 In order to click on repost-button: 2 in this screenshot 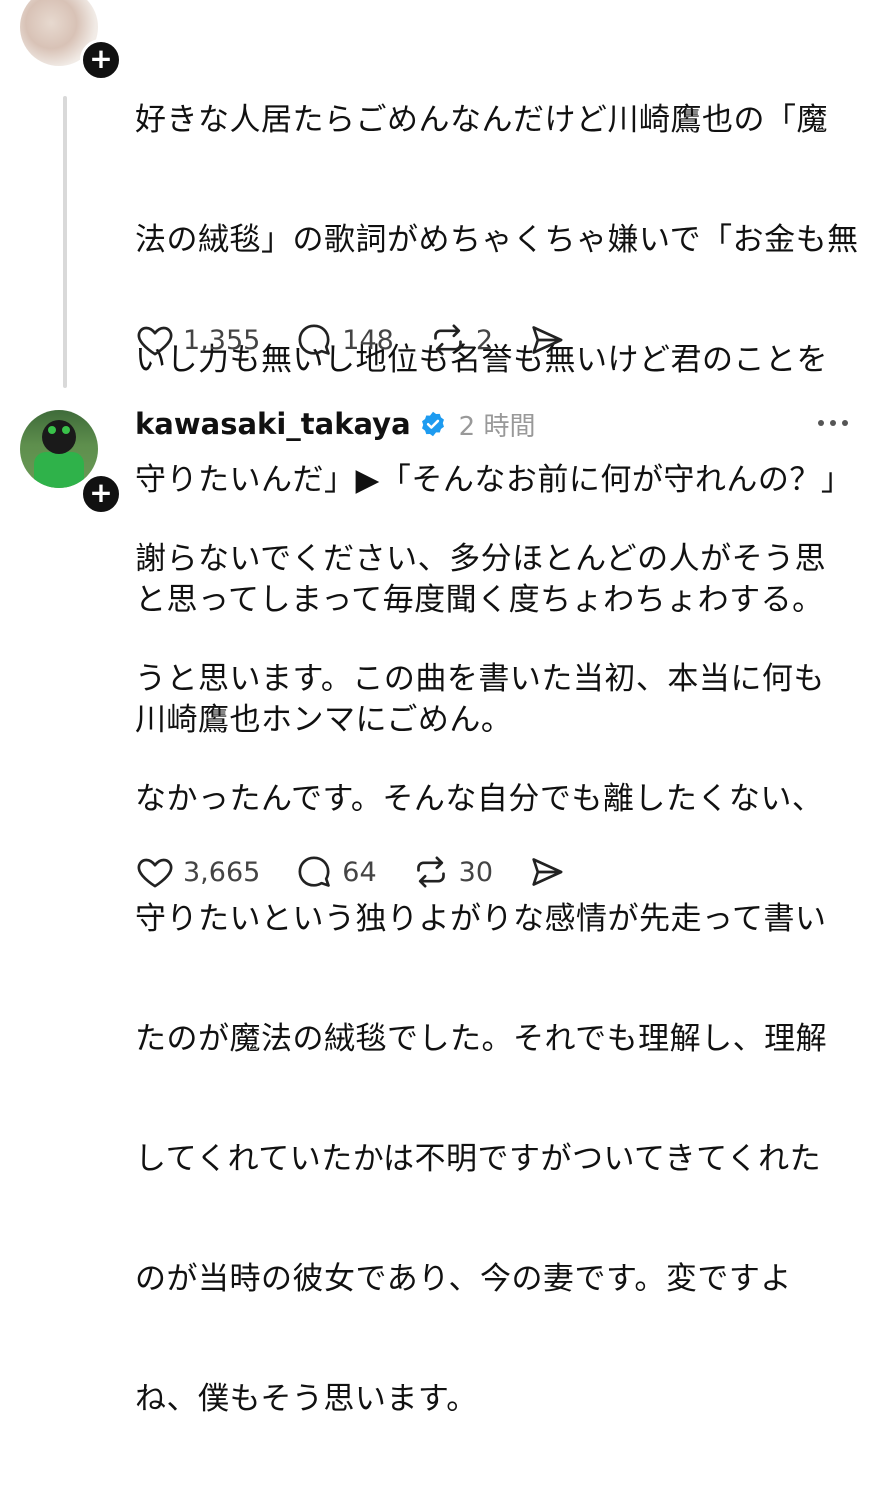, I will do `click(460, 340)`.